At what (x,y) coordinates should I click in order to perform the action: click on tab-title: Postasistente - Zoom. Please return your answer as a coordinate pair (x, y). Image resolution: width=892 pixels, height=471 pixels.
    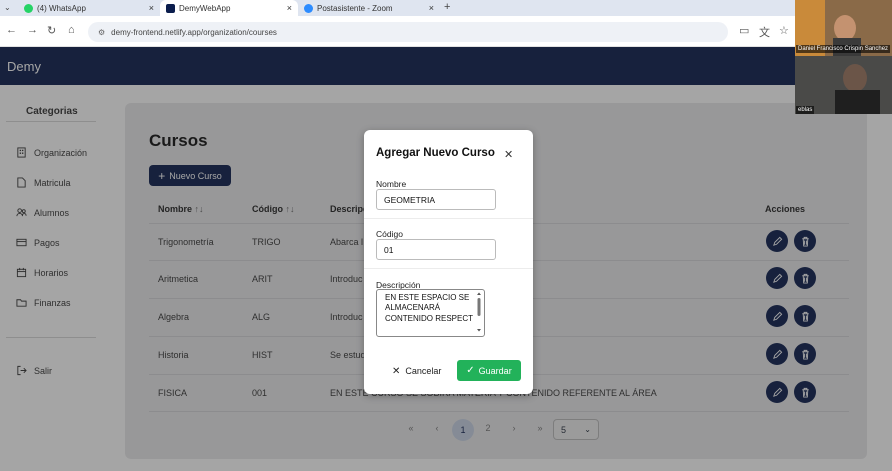
    Looking at the image, I should click on (355, 8).